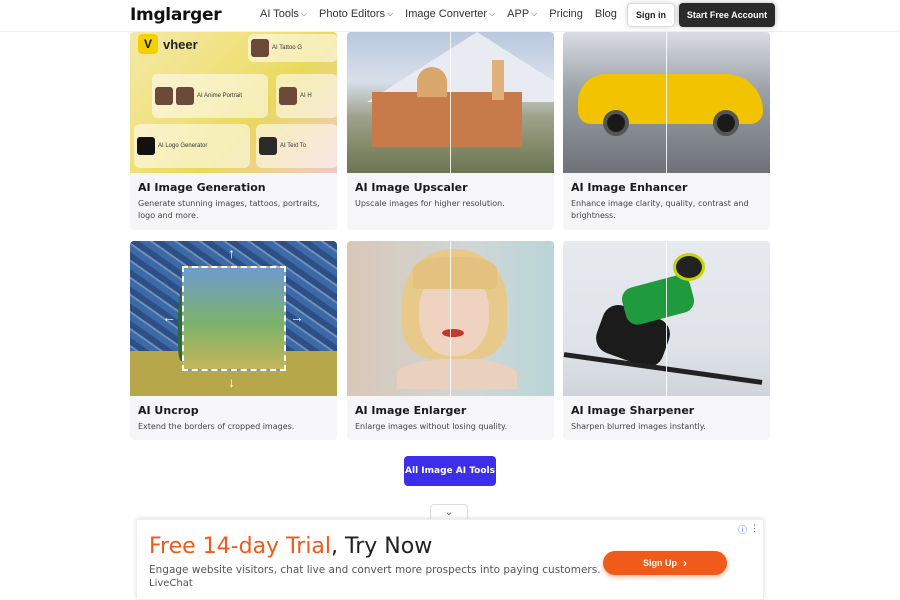 The width and height of the screenshot is (900, 600). I want to click on sign-in-button: Sign in, so click(651, 15).